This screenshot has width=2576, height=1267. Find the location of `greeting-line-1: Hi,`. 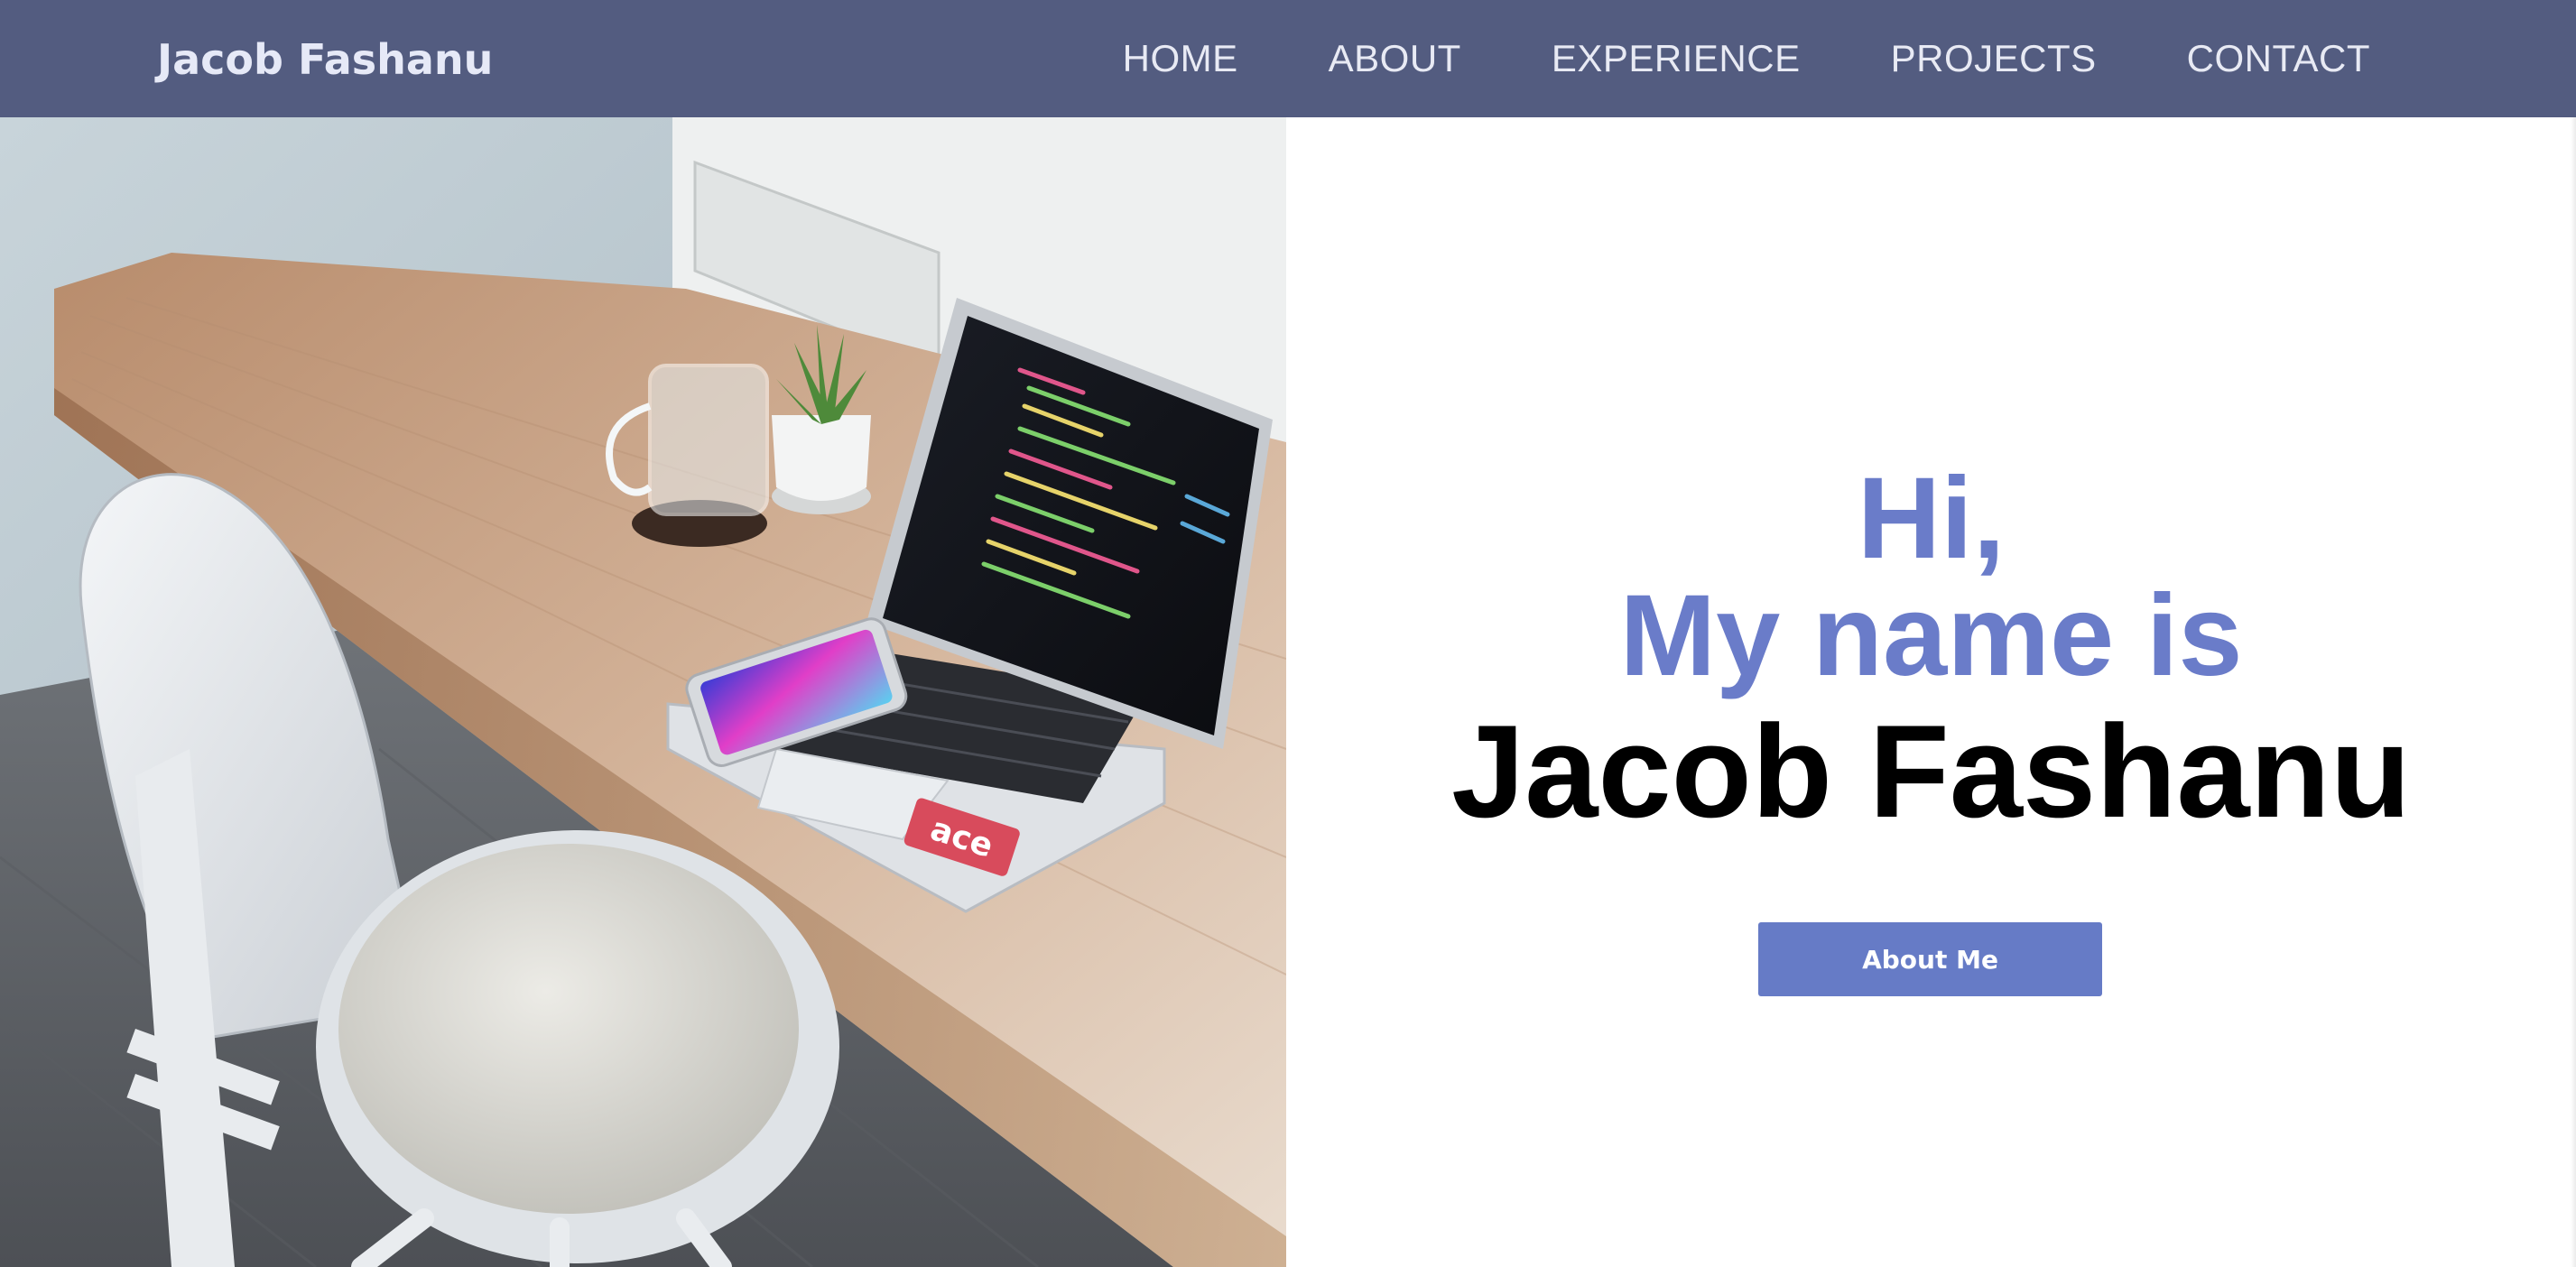

greeting-line-1: Hi, is located at coordinates (1931, 518).